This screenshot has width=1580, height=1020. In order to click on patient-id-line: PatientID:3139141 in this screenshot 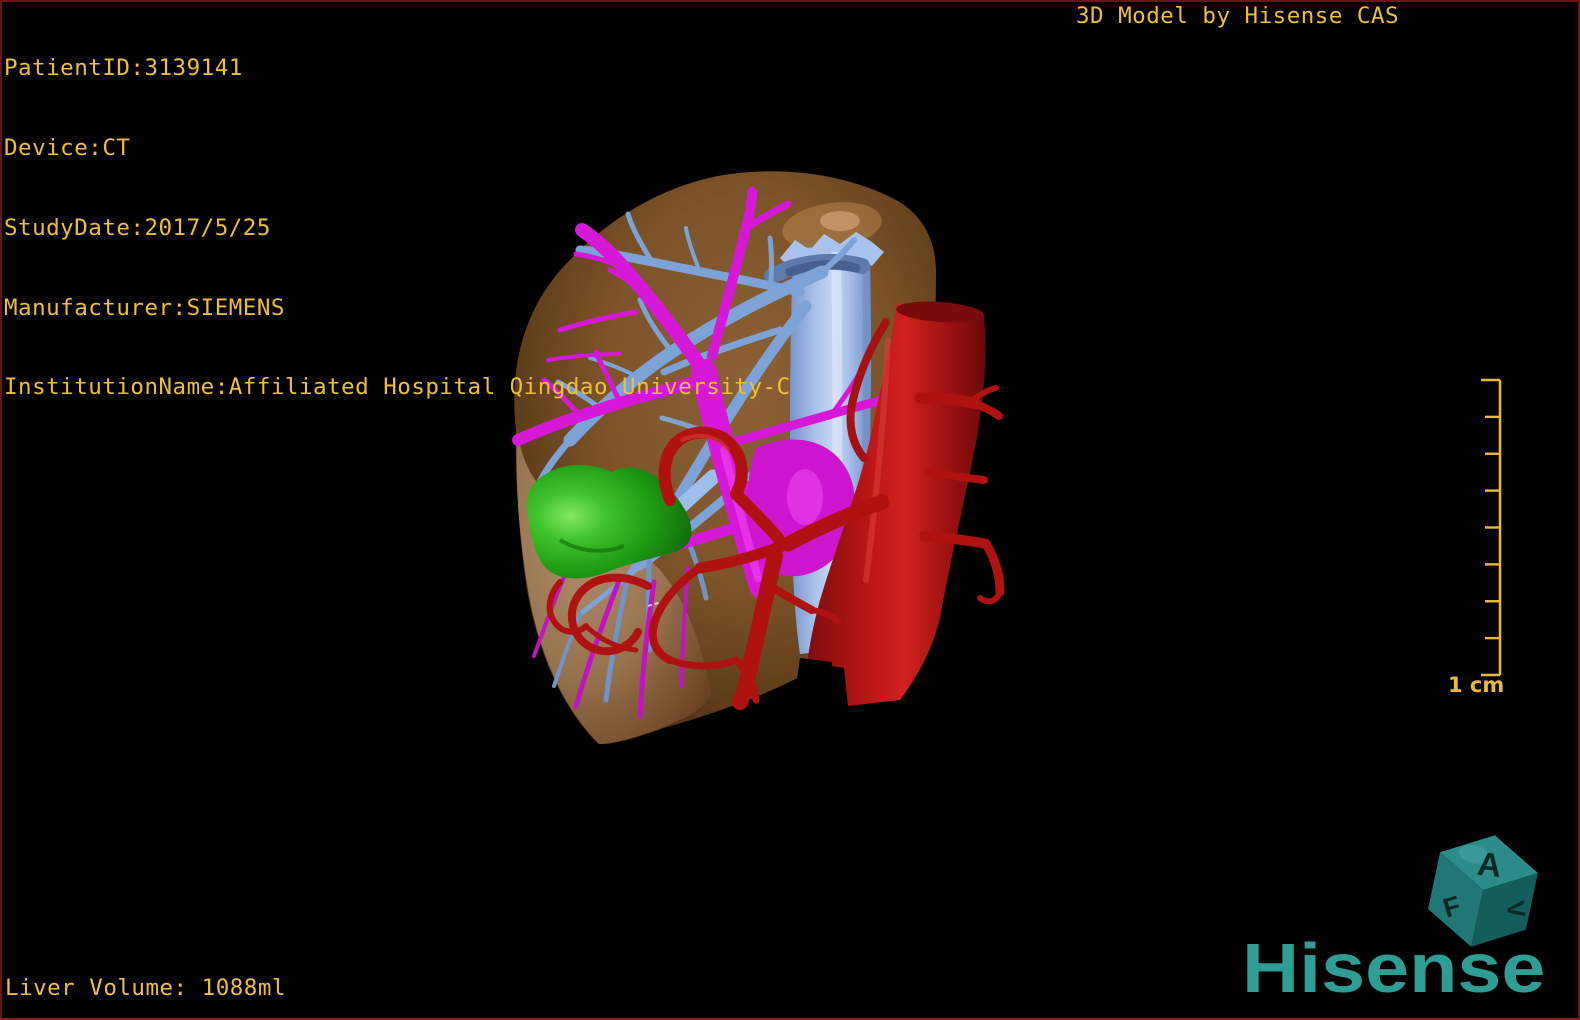, I will do `click(123, 68)`.